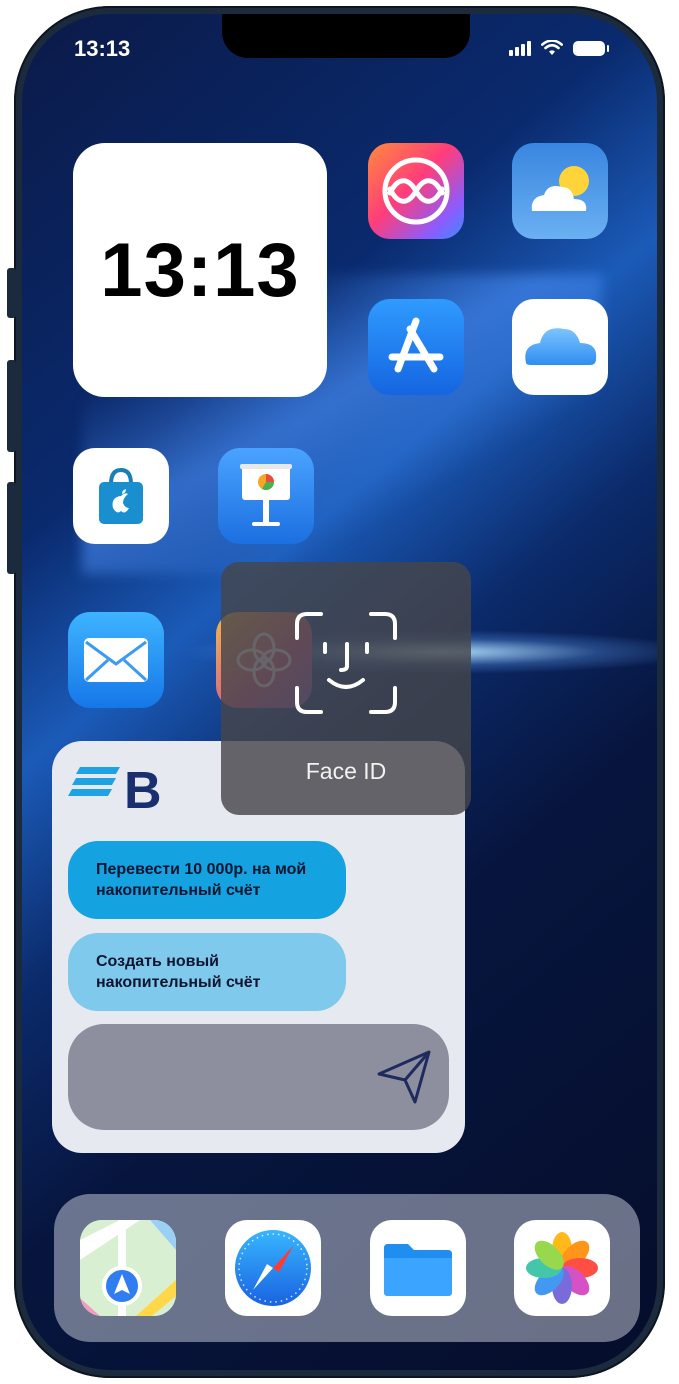 The image size is (679, 1384). I want to click on apple-store-app-icon, so click(121, 496).